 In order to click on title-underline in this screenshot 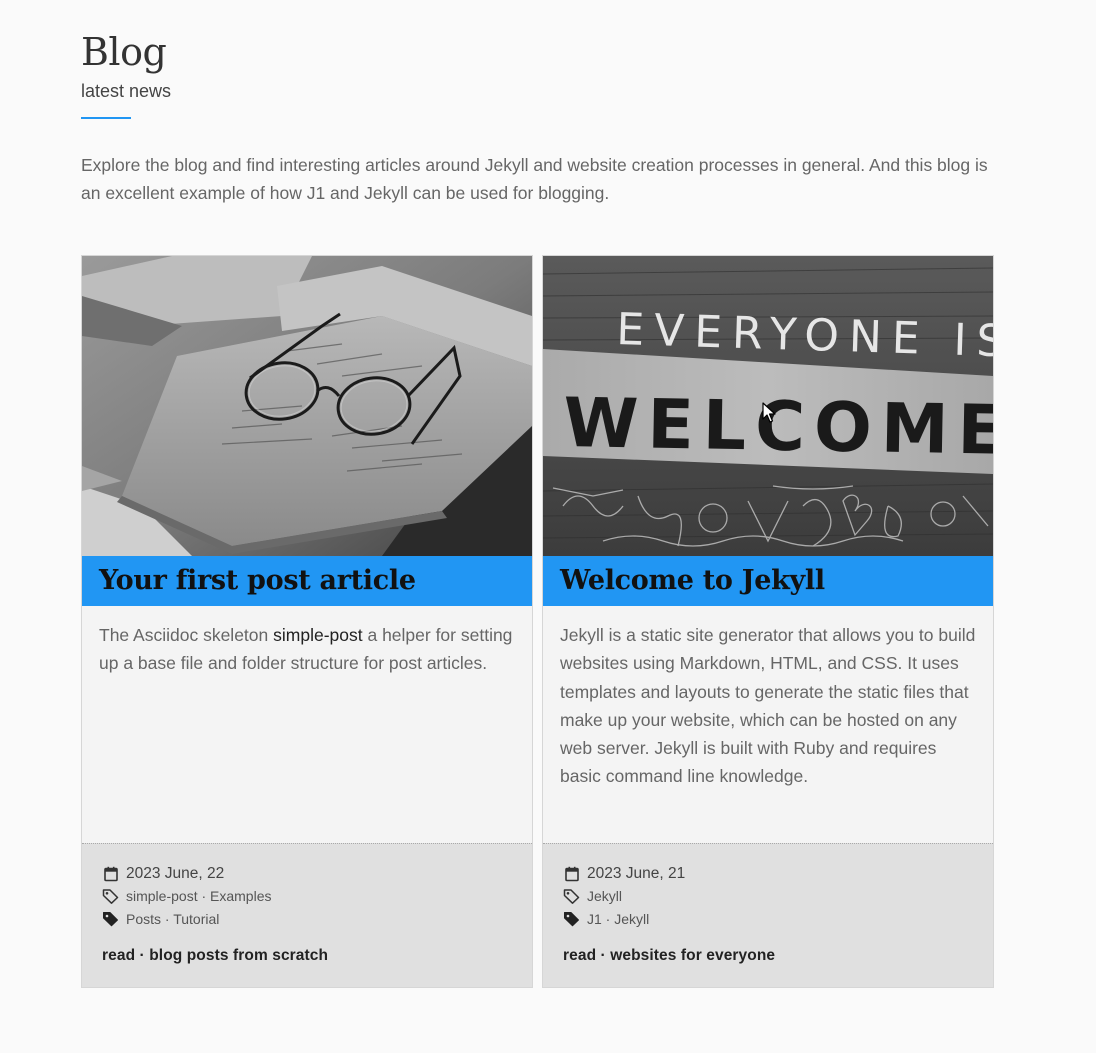, I will do `click(106, 118)`.